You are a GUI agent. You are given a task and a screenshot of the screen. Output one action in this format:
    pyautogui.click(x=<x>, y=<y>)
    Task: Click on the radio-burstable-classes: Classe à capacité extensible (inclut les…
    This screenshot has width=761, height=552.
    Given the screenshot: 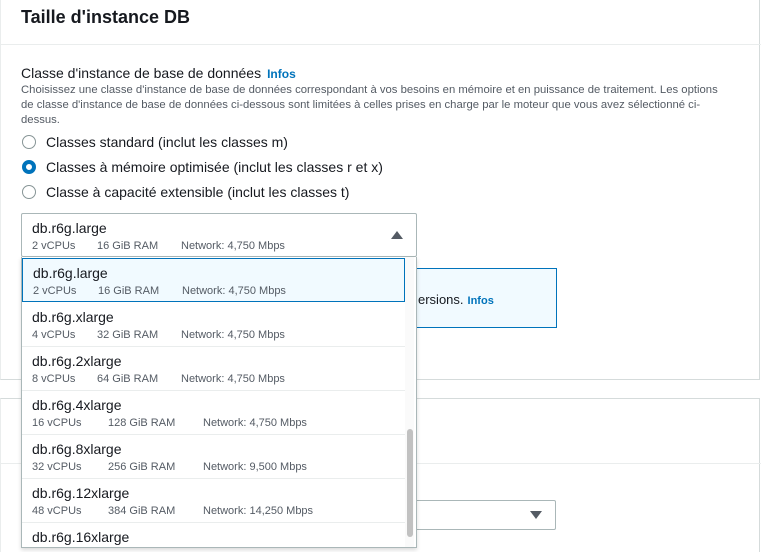 What is the action you would take?
    pyautogui.click(x=185, y=192)
    